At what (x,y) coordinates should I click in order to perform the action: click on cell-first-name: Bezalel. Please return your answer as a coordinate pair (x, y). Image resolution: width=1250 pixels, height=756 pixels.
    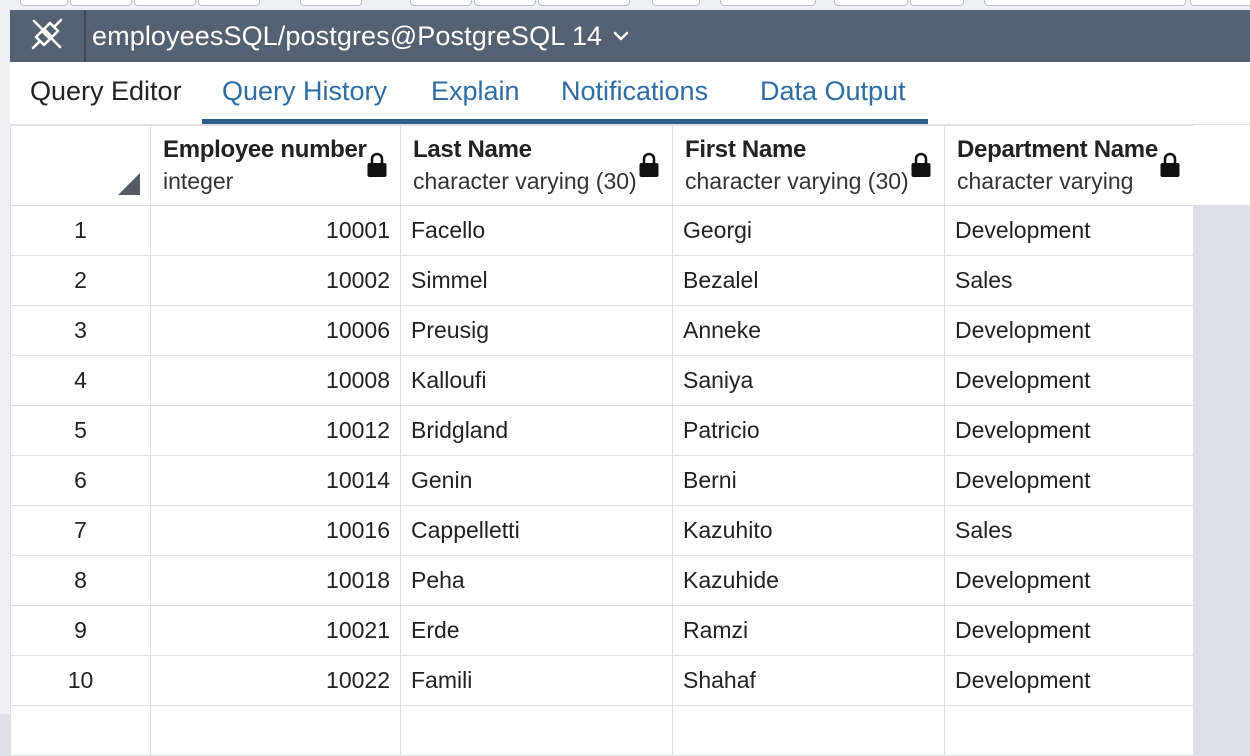
    Looking at the image, I should click on (808, 280).